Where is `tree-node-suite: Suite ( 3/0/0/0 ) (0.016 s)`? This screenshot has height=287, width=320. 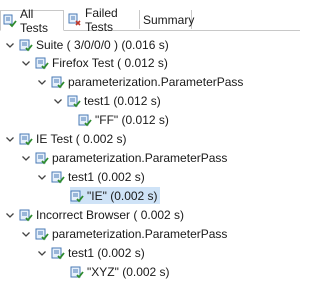
tree-node-suite: Suite ( 3/0/0/0 ) (0.016 s) is located at coordinates (87, 44).